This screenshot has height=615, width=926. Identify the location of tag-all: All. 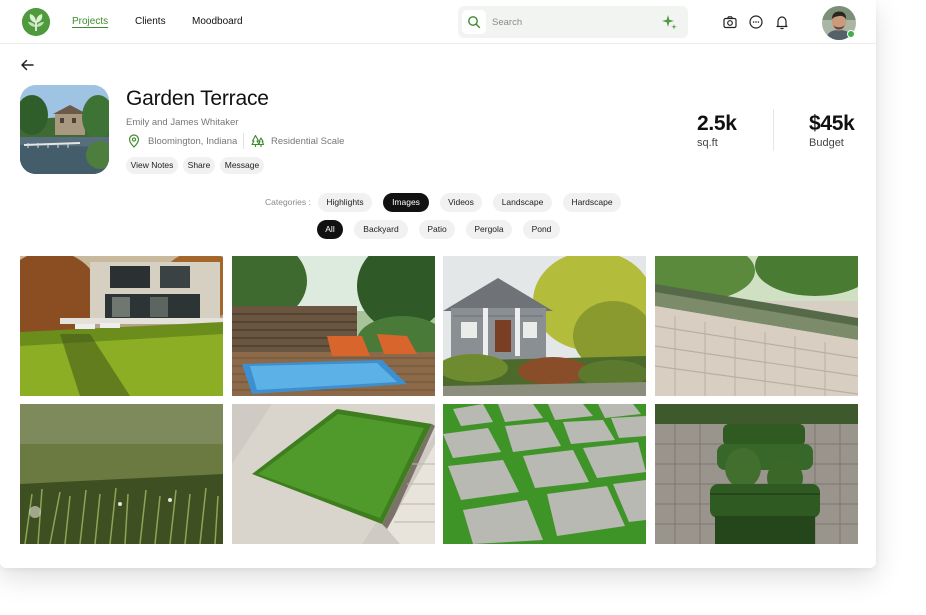
(330, 229).